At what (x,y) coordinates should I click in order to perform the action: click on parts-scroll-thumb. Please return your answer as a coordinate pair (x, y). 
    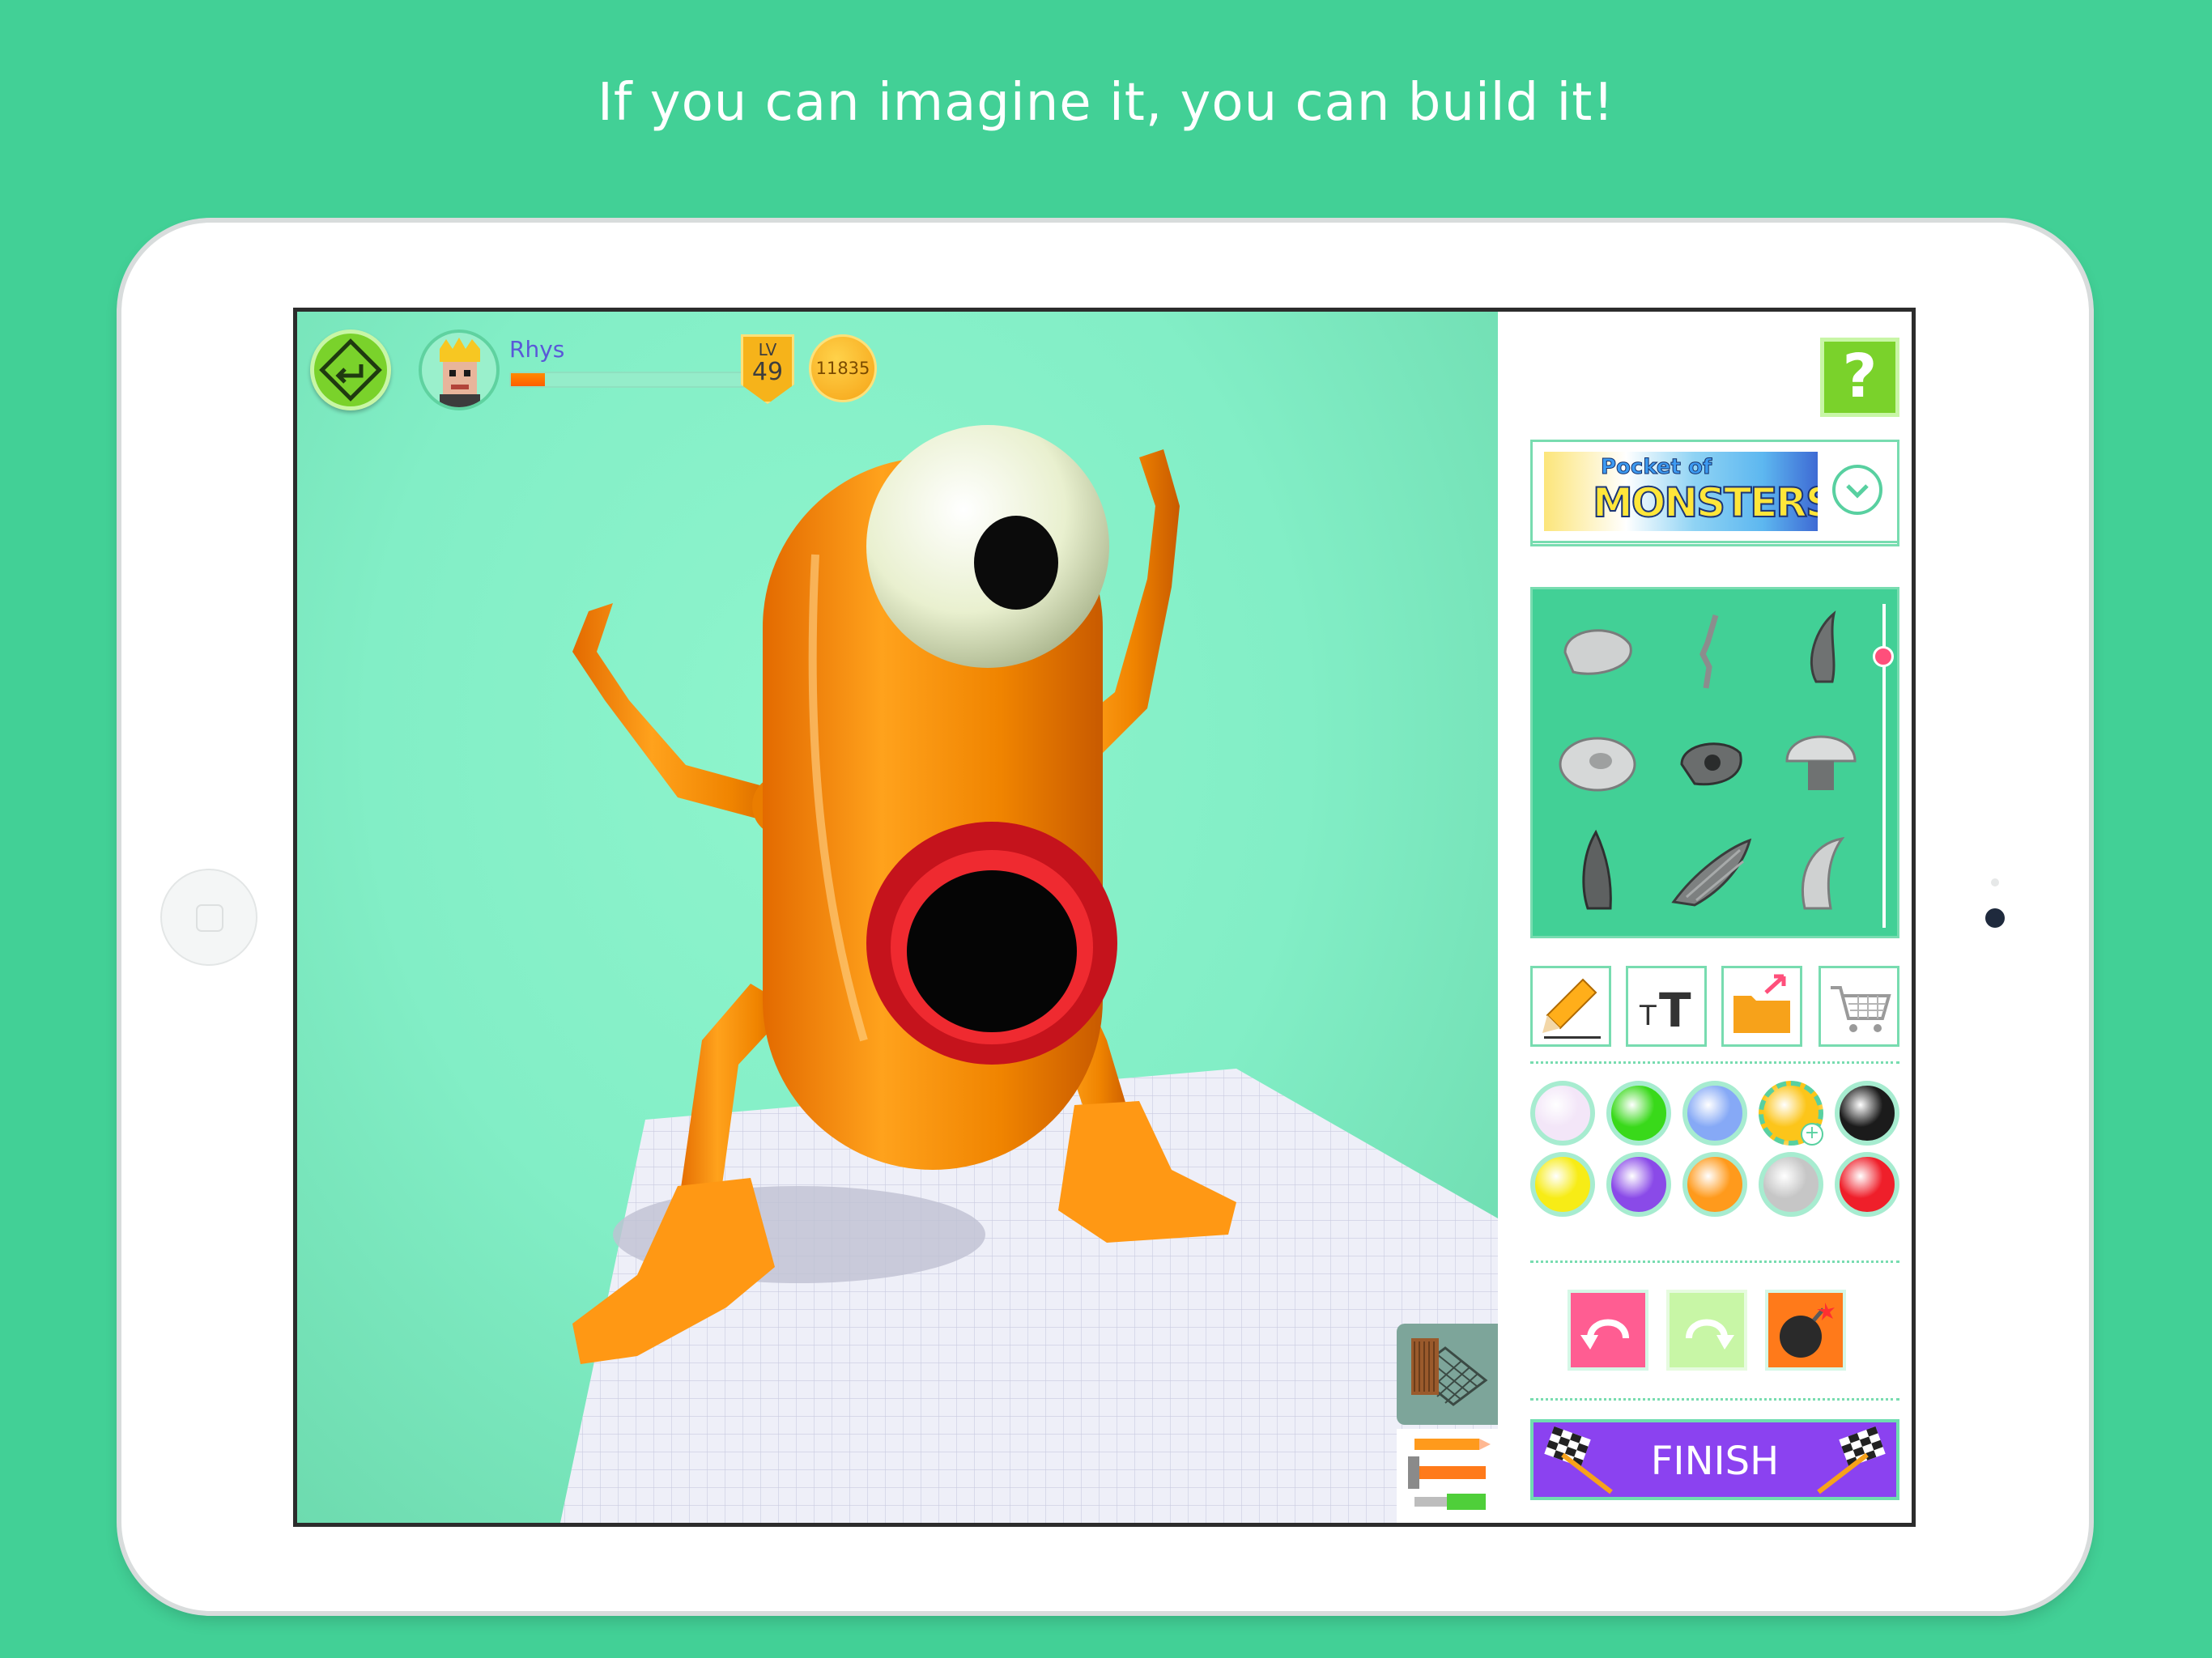
    Looking at the image, I should click on (1883, 657).